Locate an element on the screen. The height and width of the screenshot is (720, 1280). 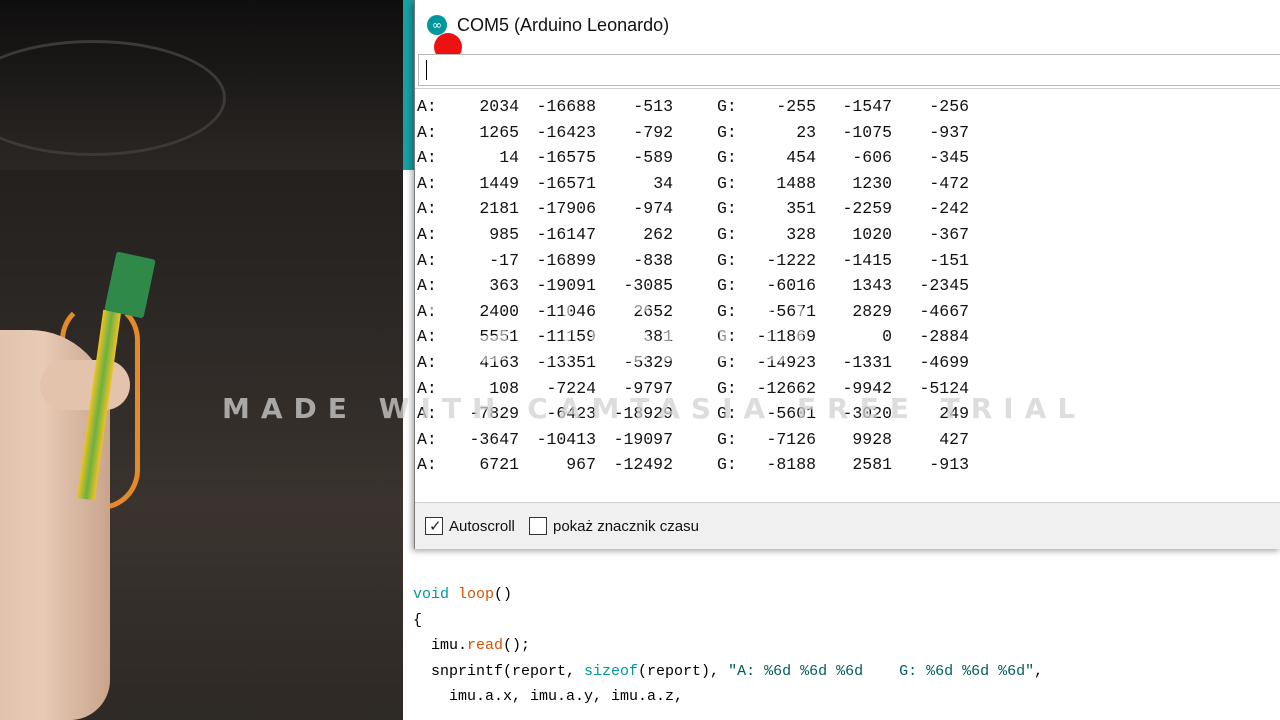
sensor-value: -4667 is located at coordinates (944, 311).